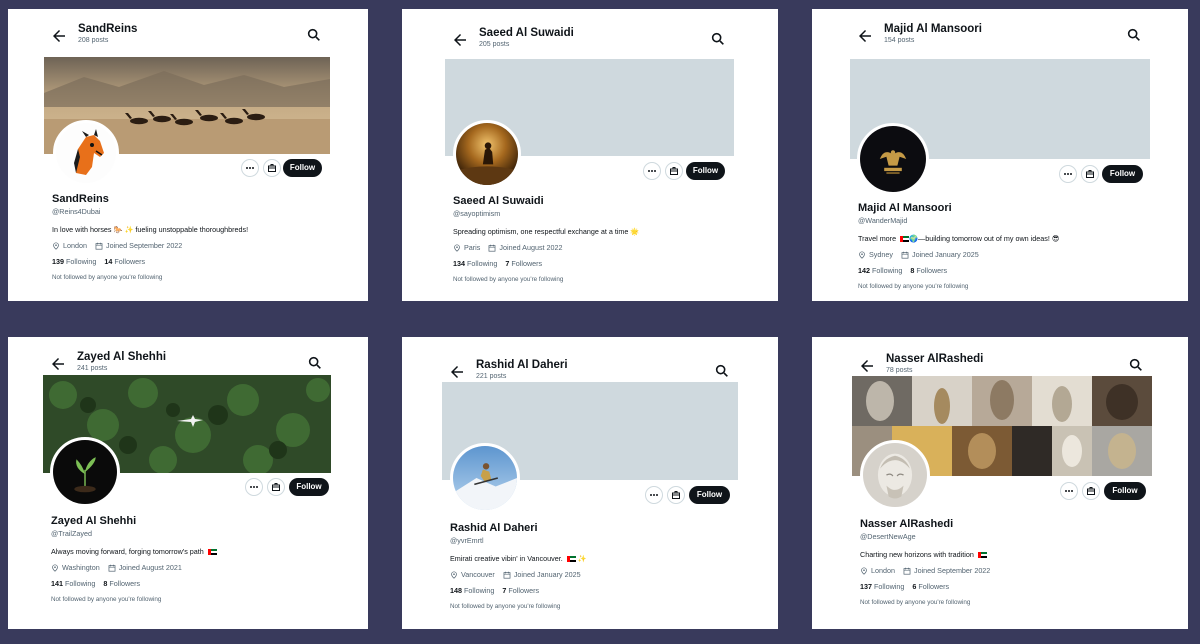 This screenshot has height=644, width=1200. Describe the element at coordinates (108, 261) in the screenshot. I see `followers-count: 14` at that location.